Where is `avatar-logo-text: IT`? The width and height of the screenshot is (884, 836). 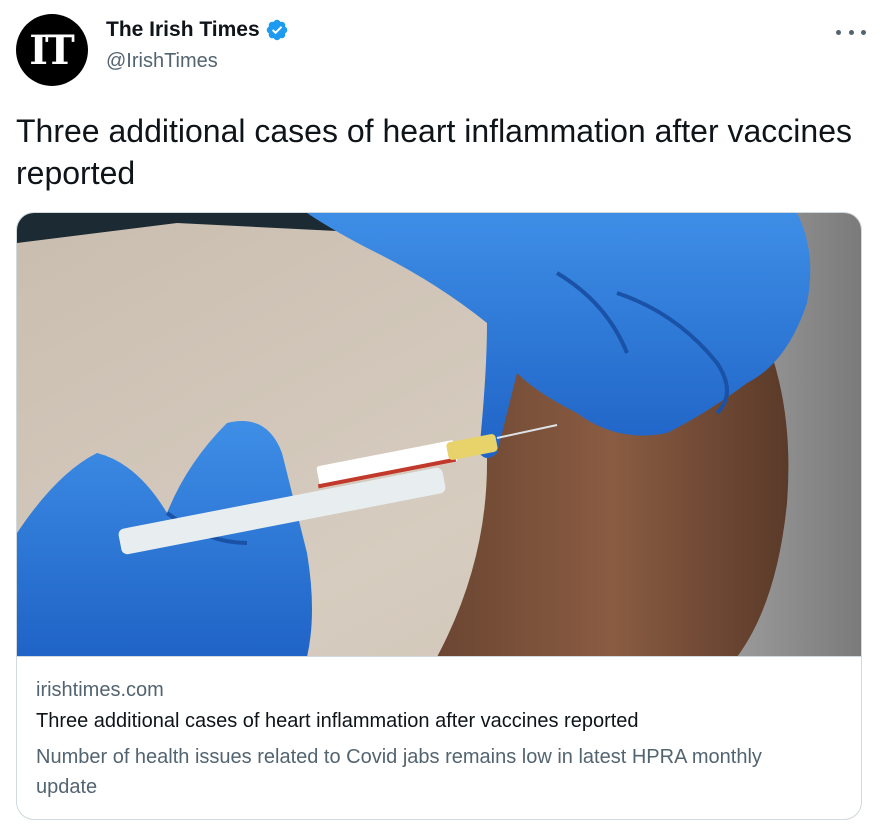
avatar-logo-text: IT is located at coordinates (52, 50).